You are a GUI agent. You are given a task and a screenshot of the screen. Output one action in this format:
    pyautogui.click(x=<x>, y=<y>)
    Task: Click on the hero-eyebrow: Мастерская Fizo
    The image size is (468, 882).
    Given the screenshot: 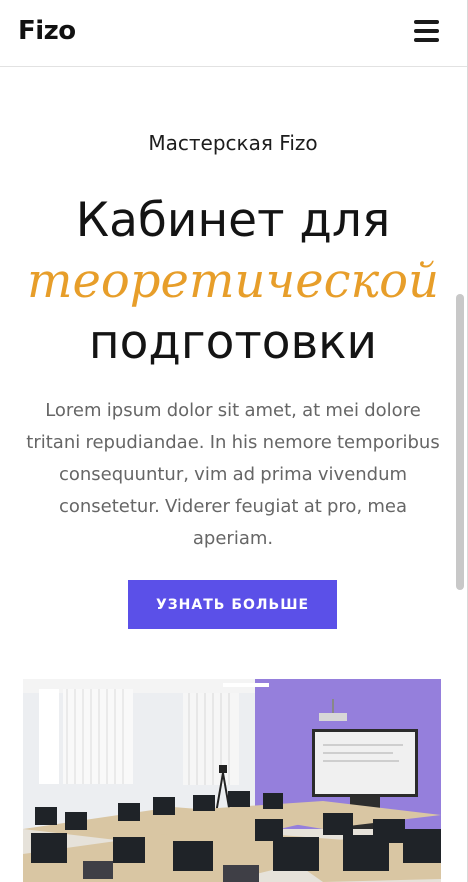 What is the action you would take?
    pyautogui.click(x=233, y=143)
    